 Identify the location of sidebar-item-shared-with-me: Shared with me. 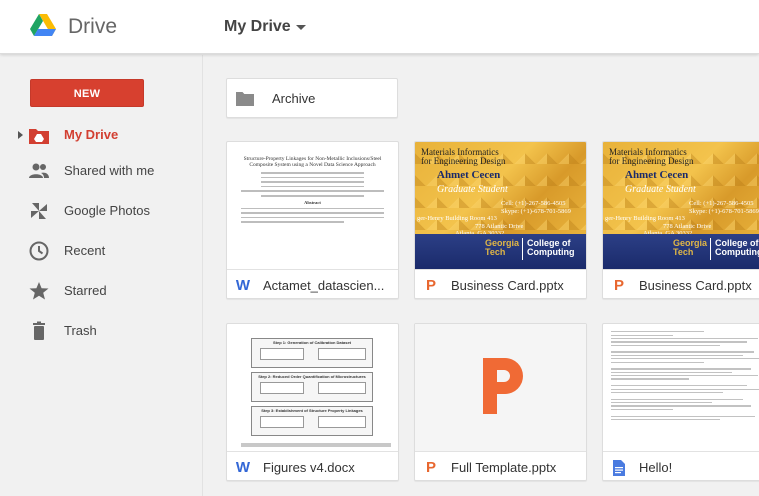
(101, 171).